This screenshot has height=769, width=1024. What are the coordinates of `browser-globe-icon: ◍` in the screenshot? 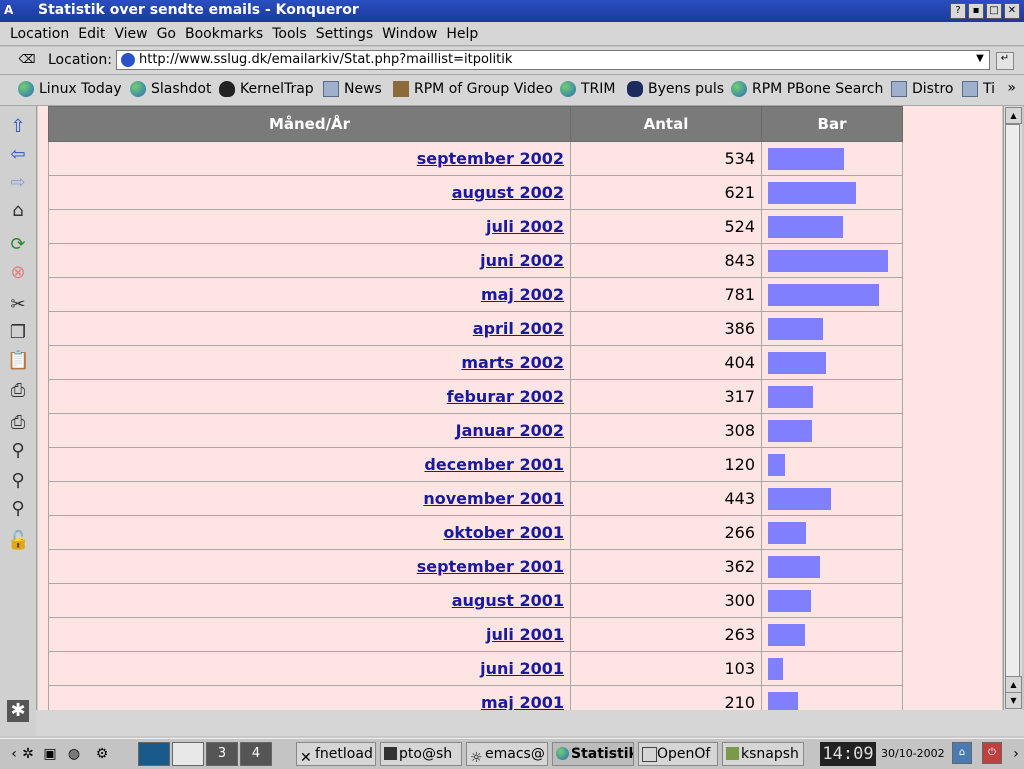 It's located at (74, 754).